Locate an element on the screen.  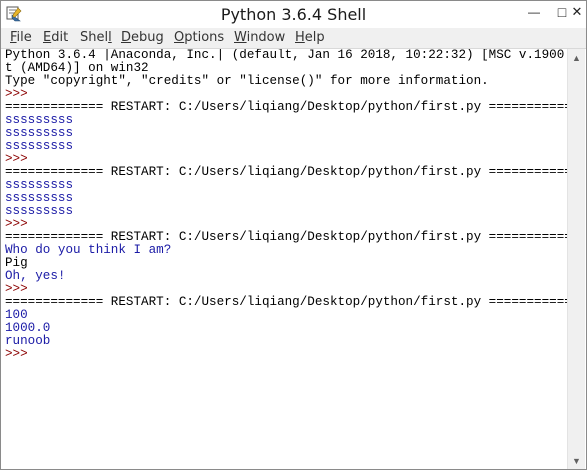
shell-line: 1000.0 is located at coordinates (287, 328).